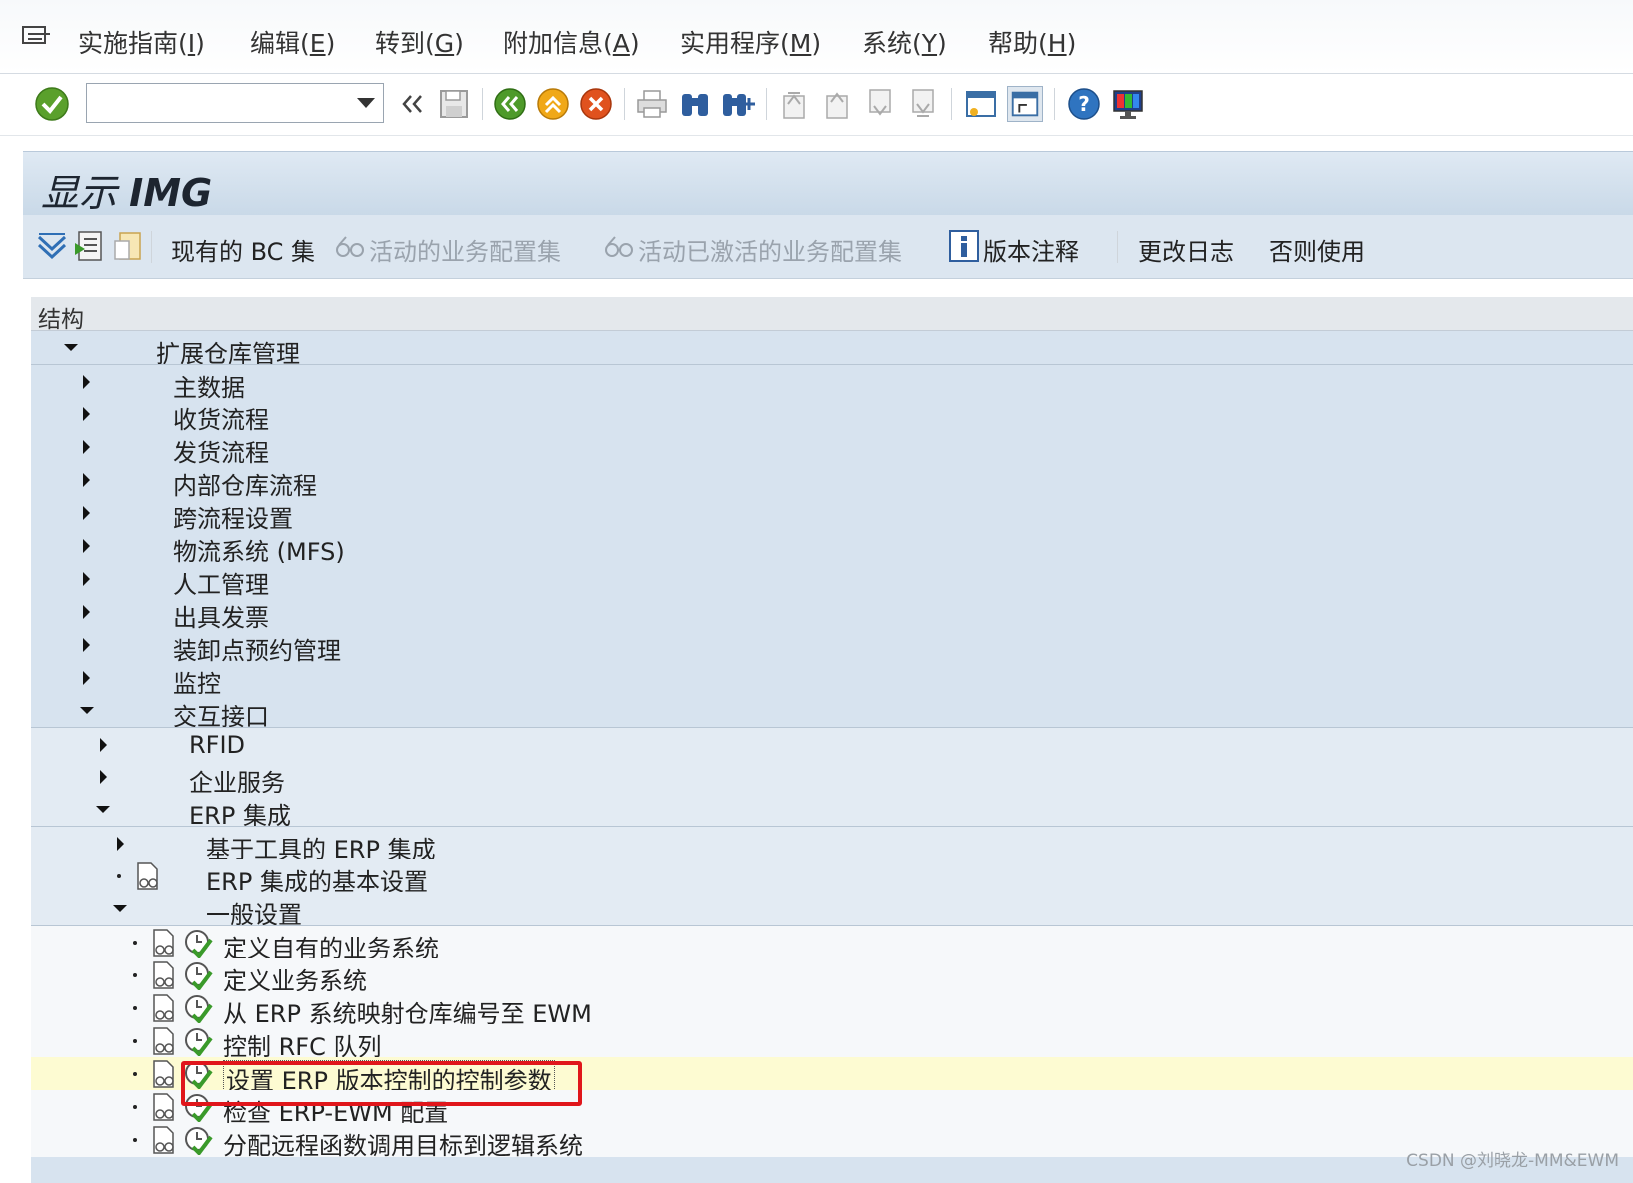 The height and width of the screenshot is (1183, 1633). Describe the element at coordinates (923, 104) in the screenshot. I see `last-page-icon` at that location.